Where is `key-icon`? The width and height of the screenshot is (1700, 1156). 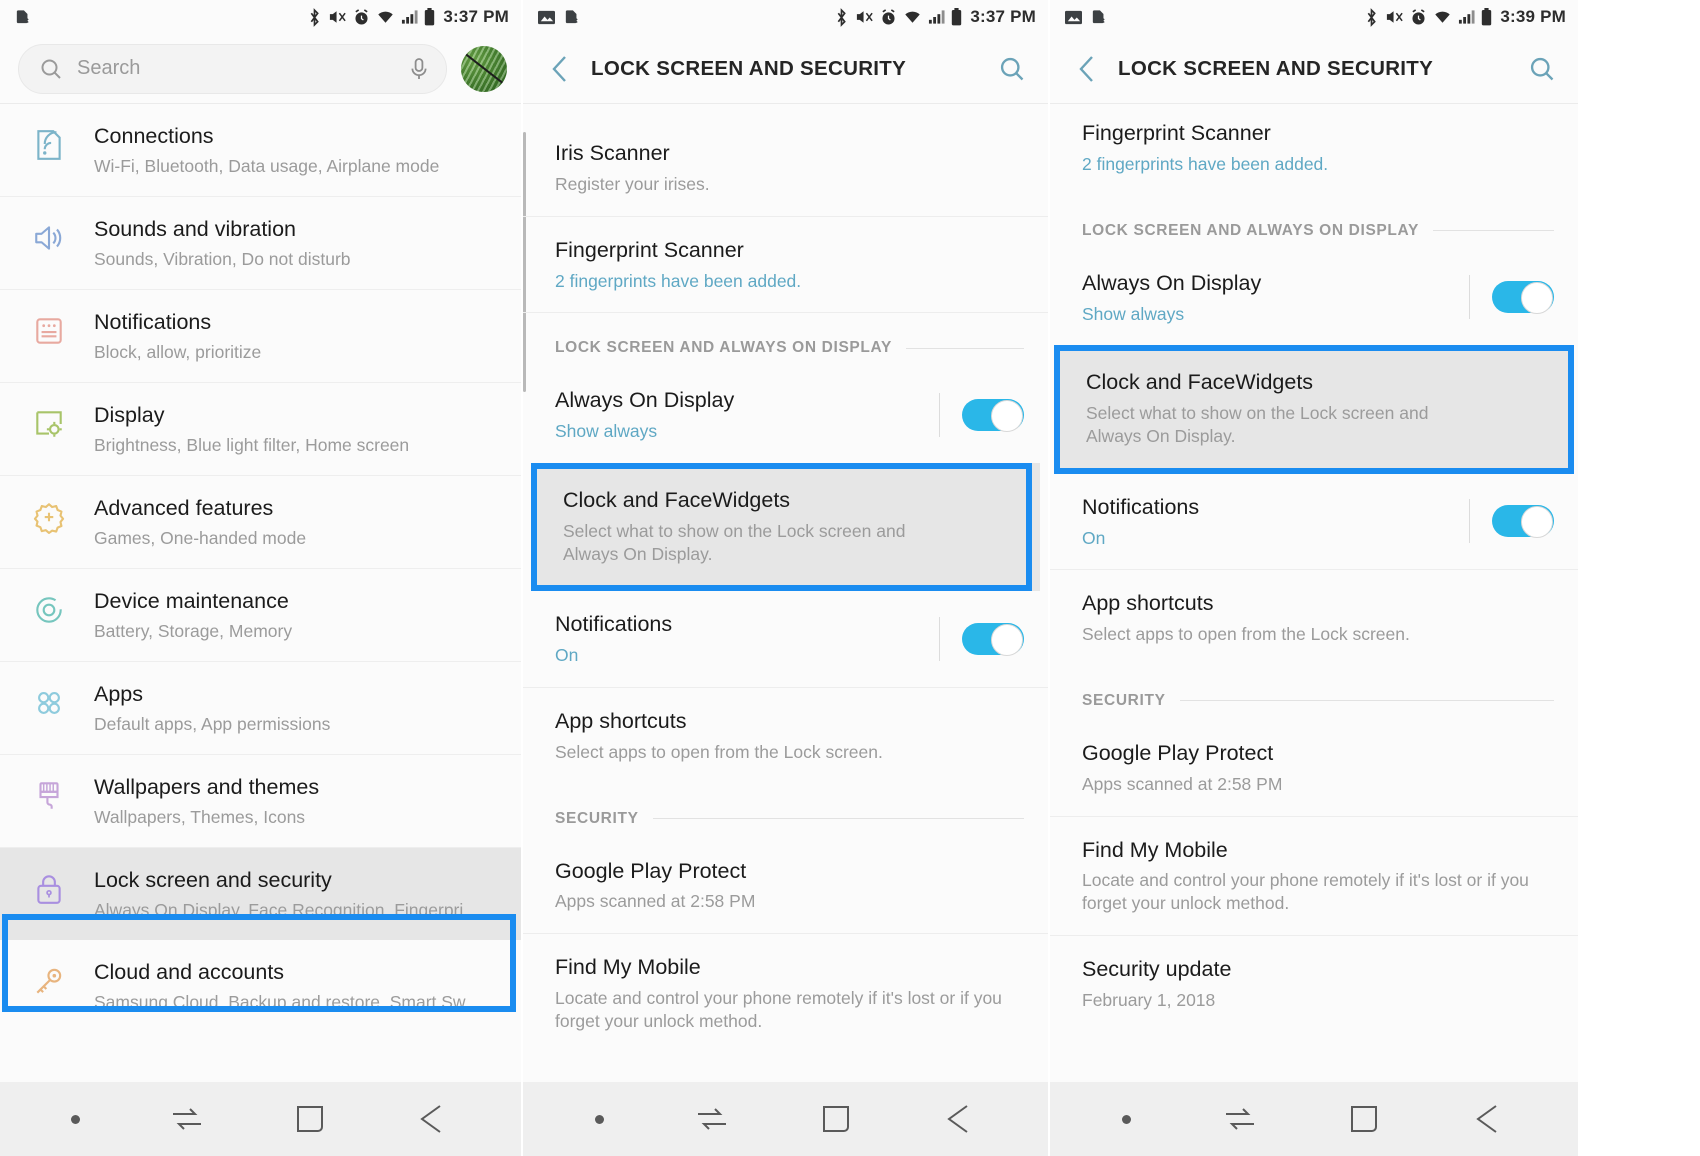
key-icon is located at coordinates (49, 978).